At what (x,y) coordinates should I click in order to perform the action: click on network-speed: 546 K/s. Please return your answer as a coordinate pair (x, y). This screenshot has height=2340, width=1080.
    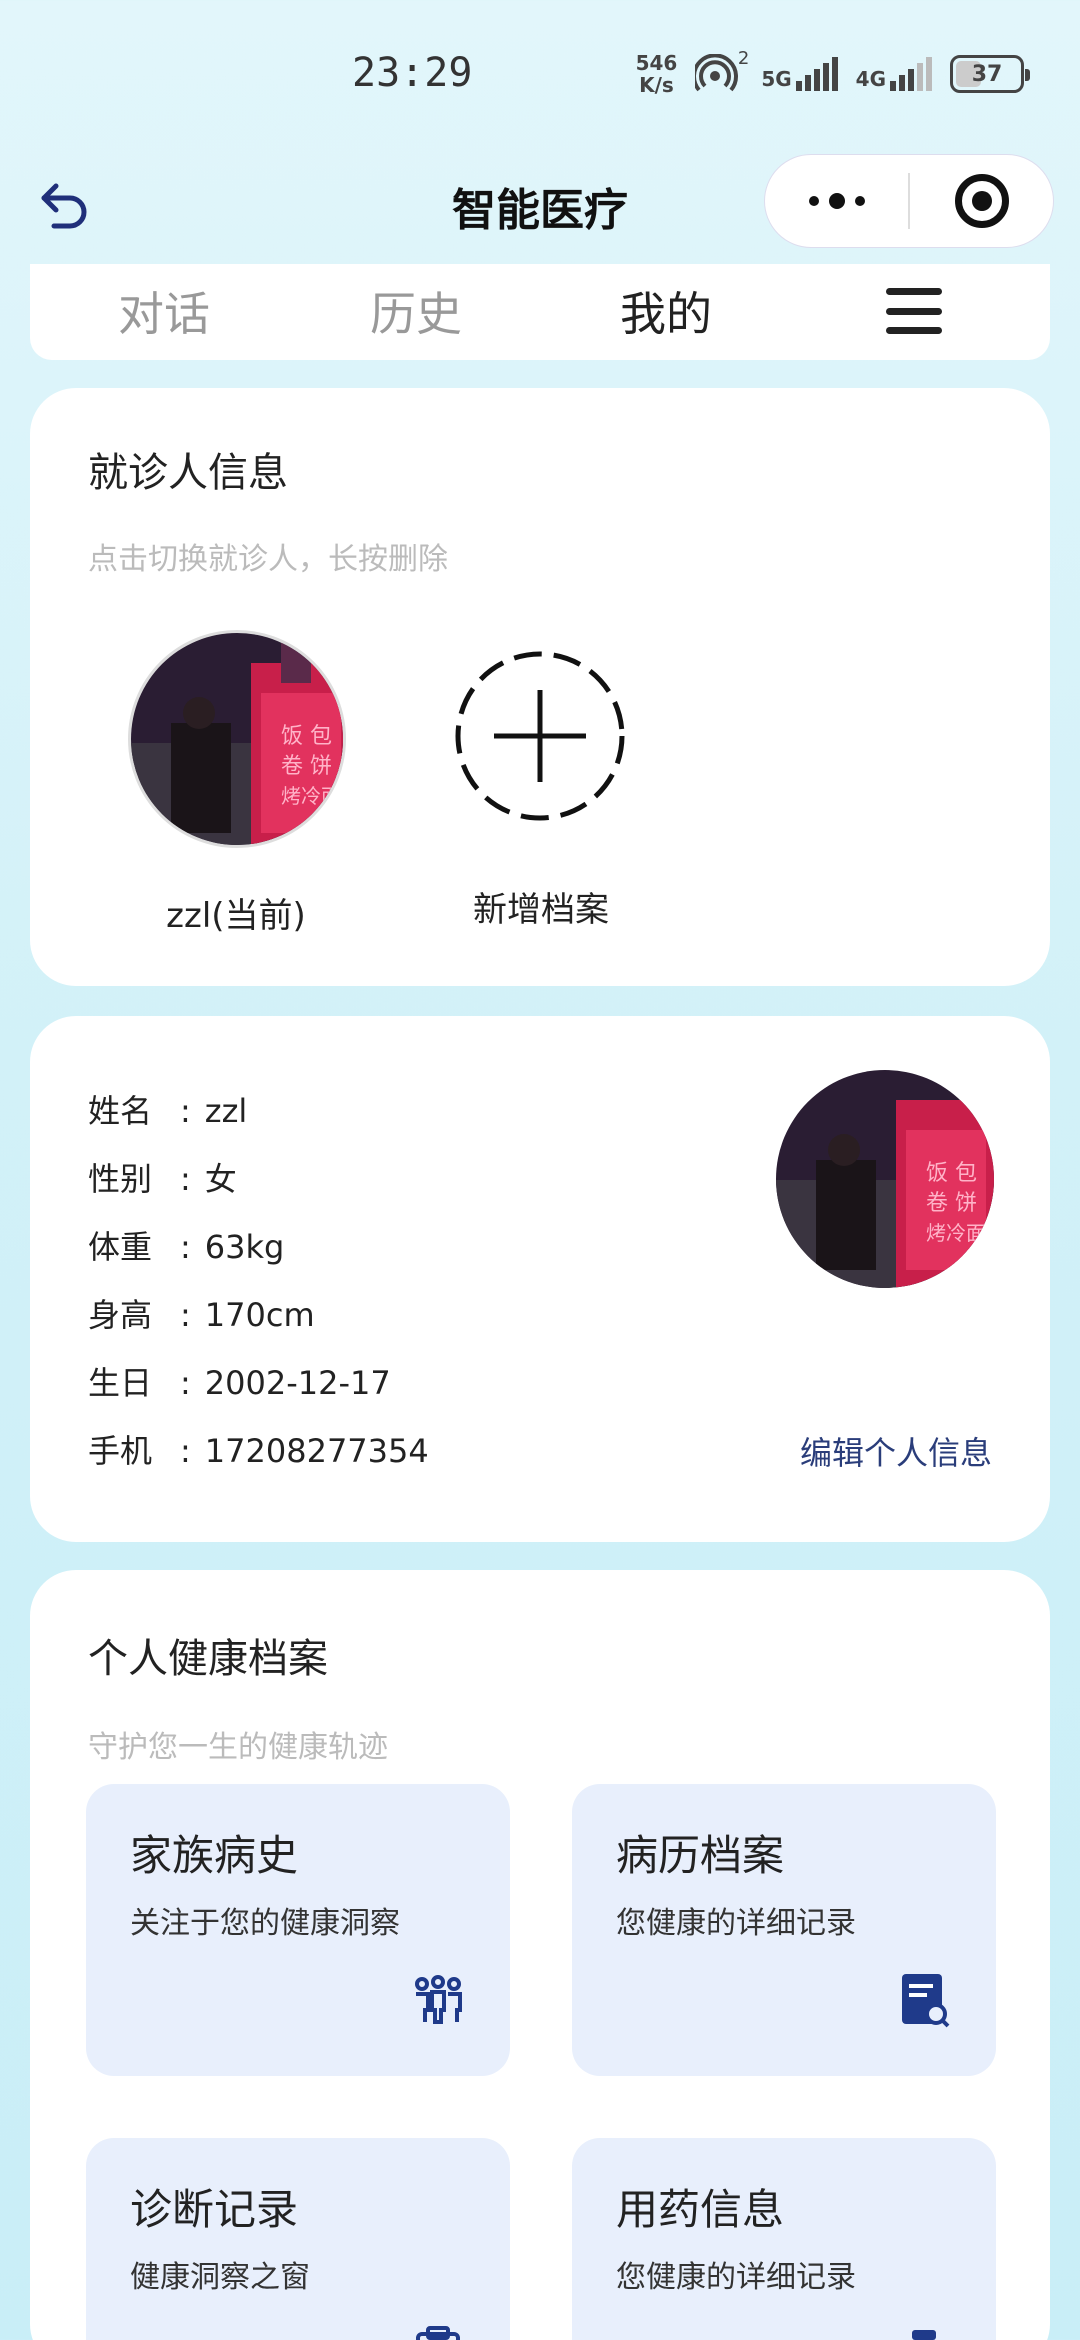
    Looking at the image, I should click on (656, 74).